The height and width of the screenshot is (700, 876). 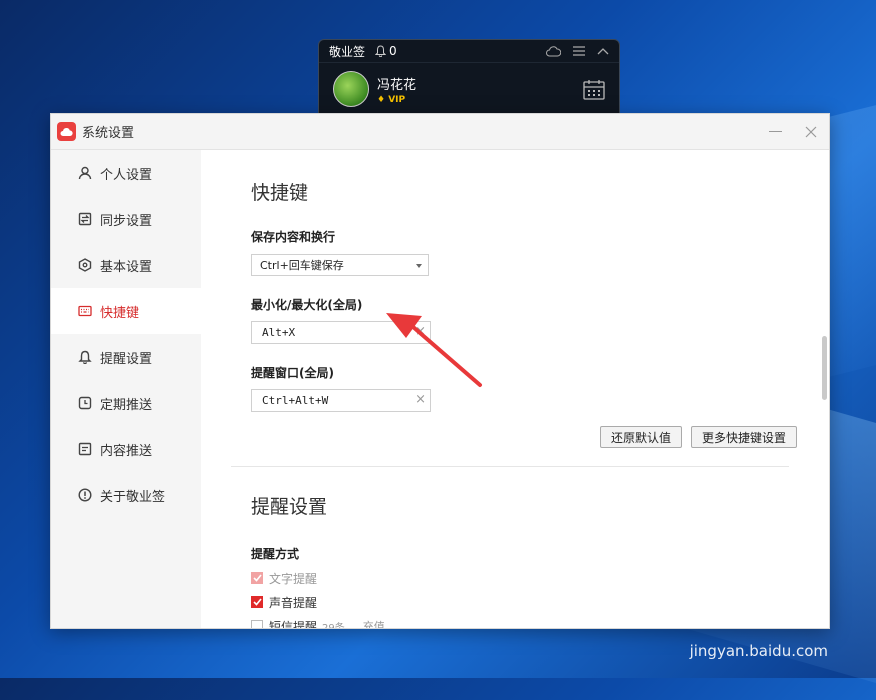 I want to click on baidu-watermark-logo: Bai 经验, so click(x=746, y=605).